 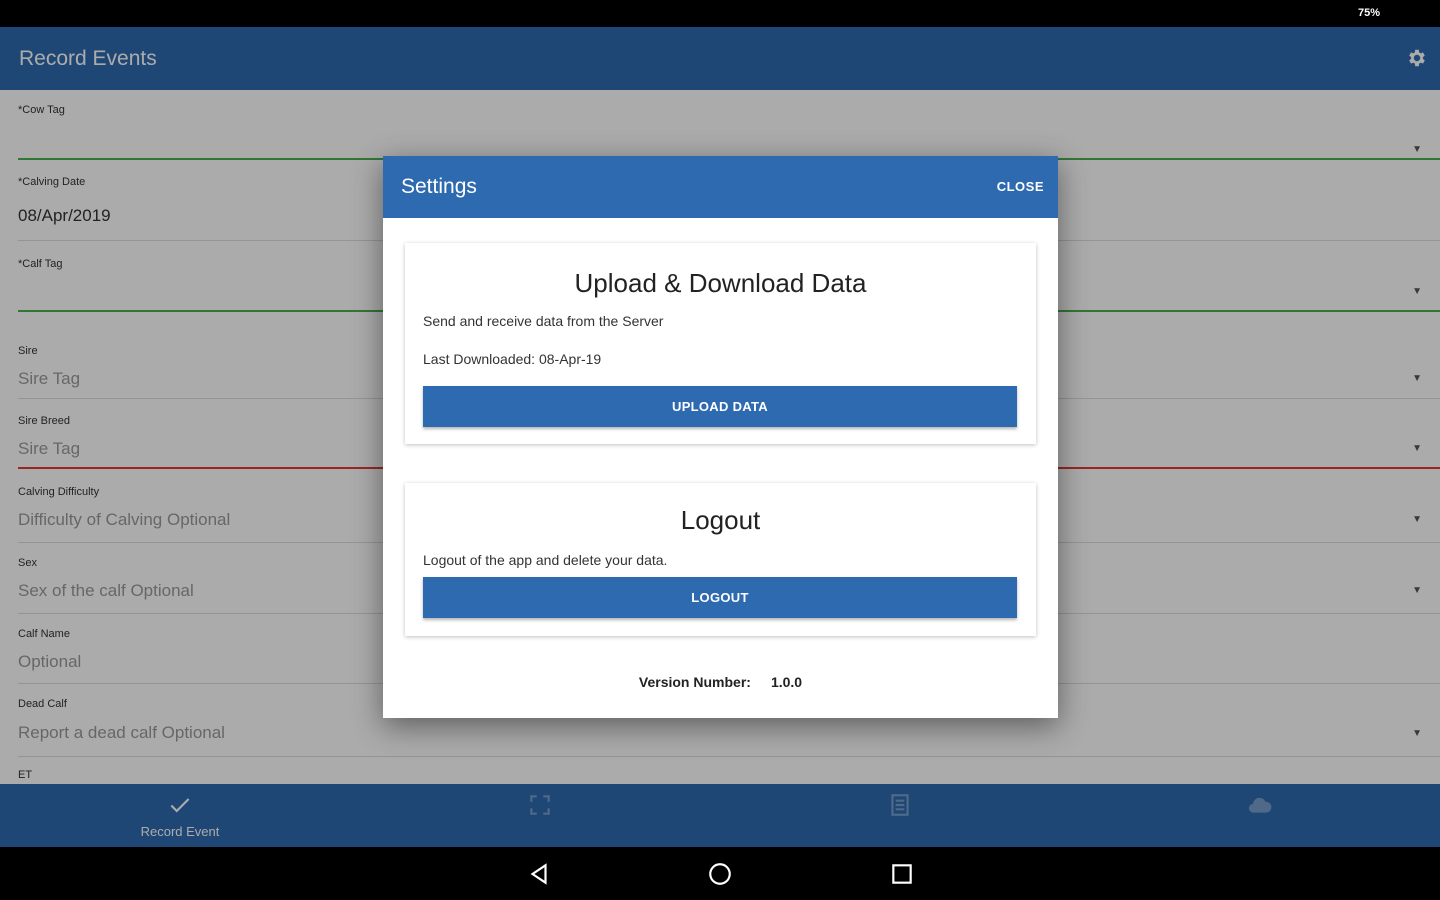 I want to click on logout-button: LOGOUT, so click(x=720, y=597).